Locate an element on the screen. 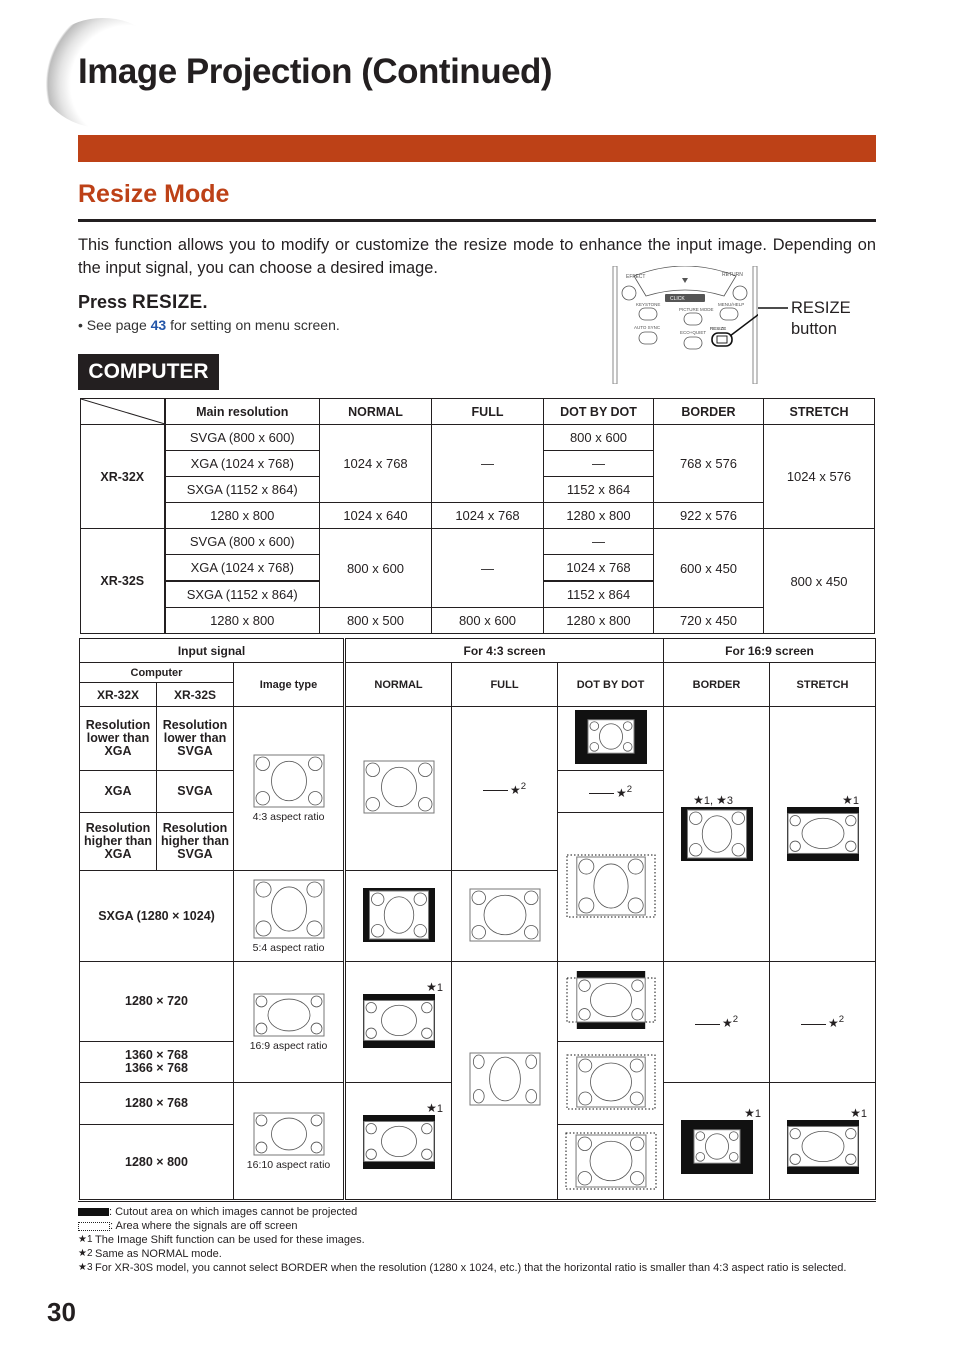 The image size is (954, 1352). aspect-4-3-icon is located at coordinates (288, 781).